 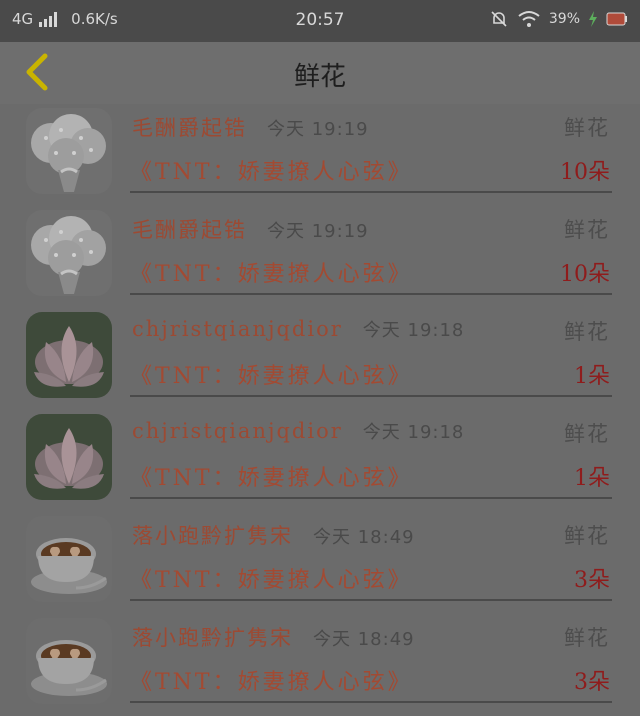 I want to click on status-bar: 4G 0.6K/s 20:57 39%, so click(x=320, y=21).